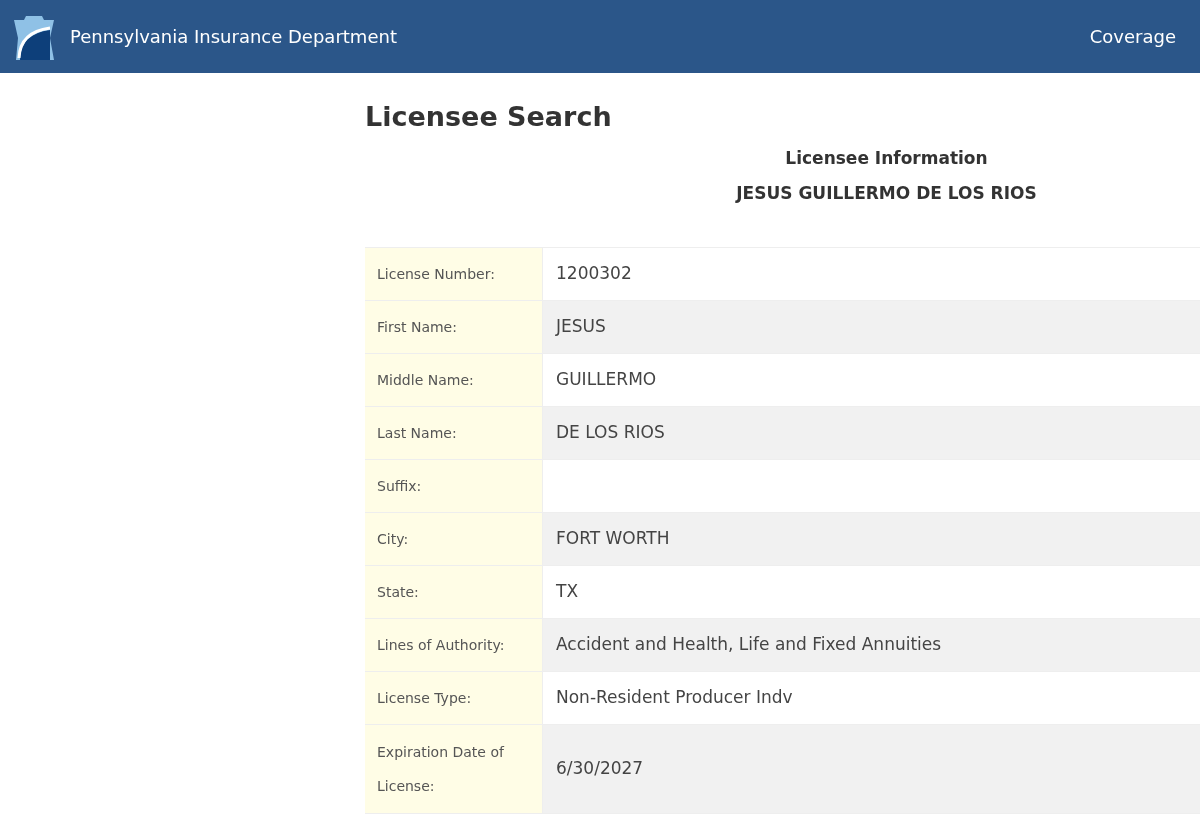  What do you see at coordinates (613, 538) in the screenshot?
I see `field-value: FORT WORTH` at bounding box center [613, 538].